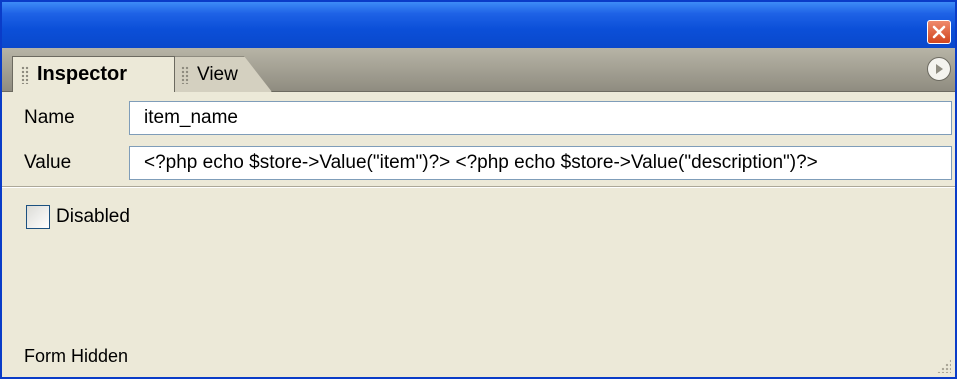 The image size is (957, 379). I want to click on status-text: Form Hidden, so click(76, 356).